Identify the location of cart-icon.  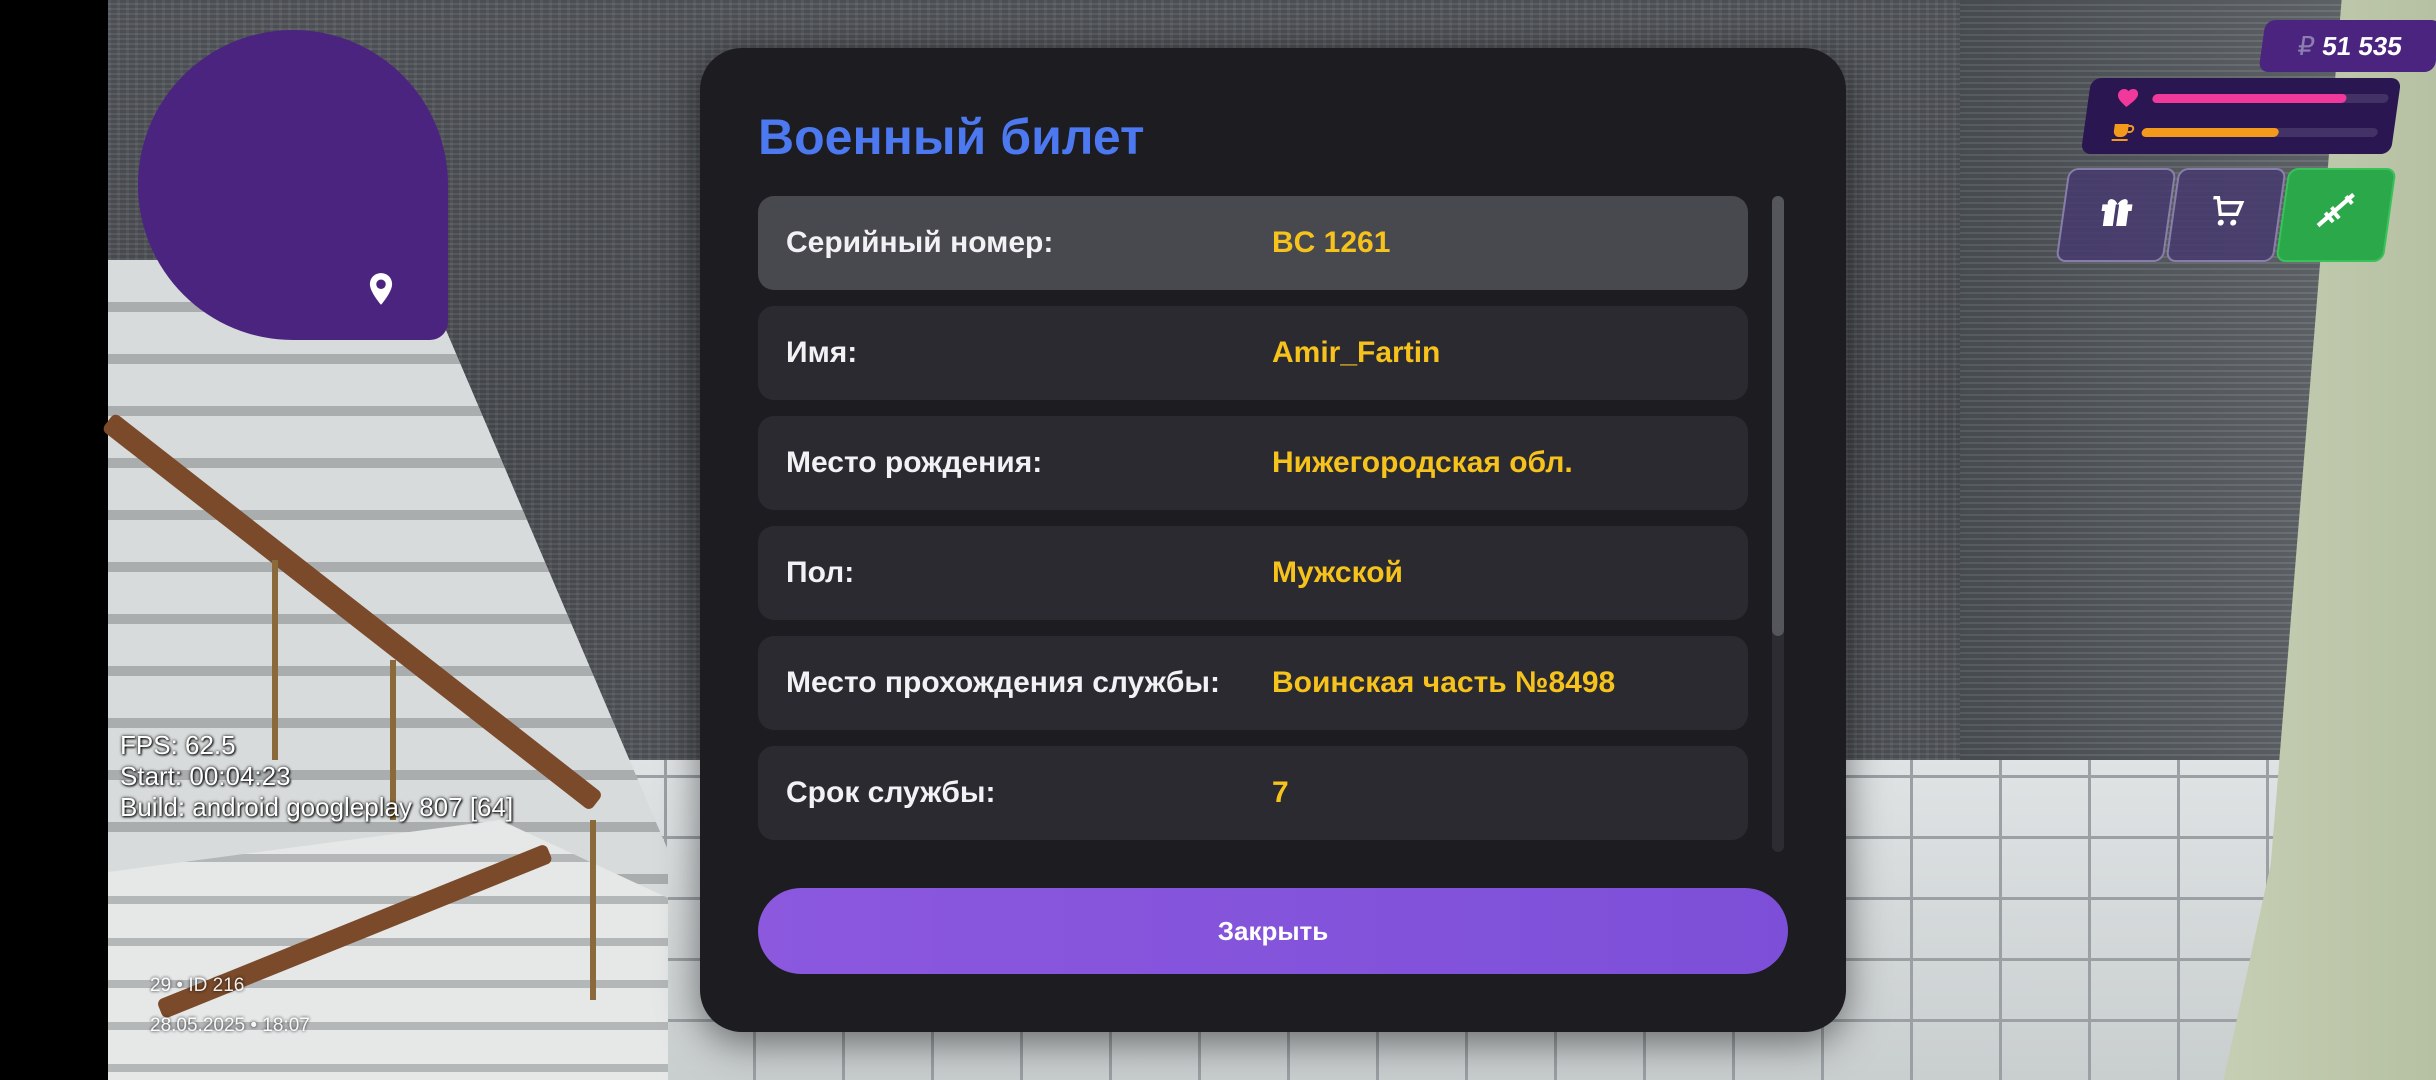
(2226, 215).